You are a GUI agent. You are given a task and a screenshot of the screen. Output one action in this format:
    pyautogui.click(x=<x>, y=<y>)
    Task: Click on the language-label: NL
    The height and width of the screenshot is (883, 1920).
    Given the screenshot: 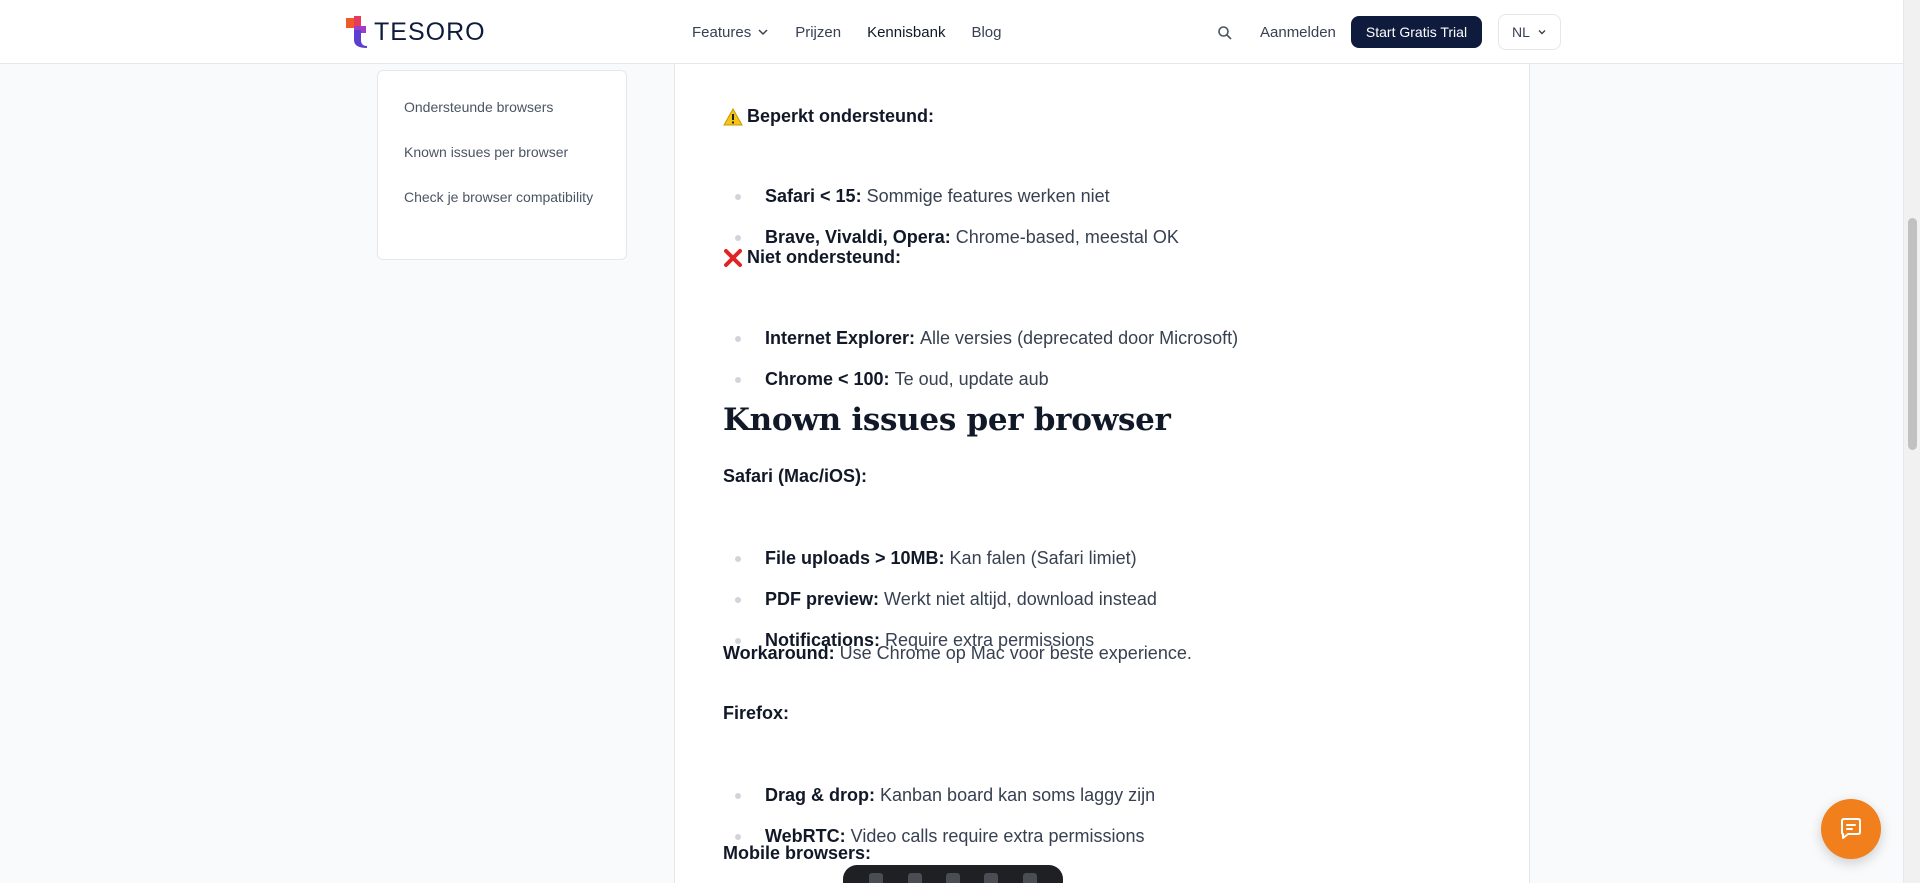 What is the action you would take?
    pyautogui.click(x=1521, y=32)
    